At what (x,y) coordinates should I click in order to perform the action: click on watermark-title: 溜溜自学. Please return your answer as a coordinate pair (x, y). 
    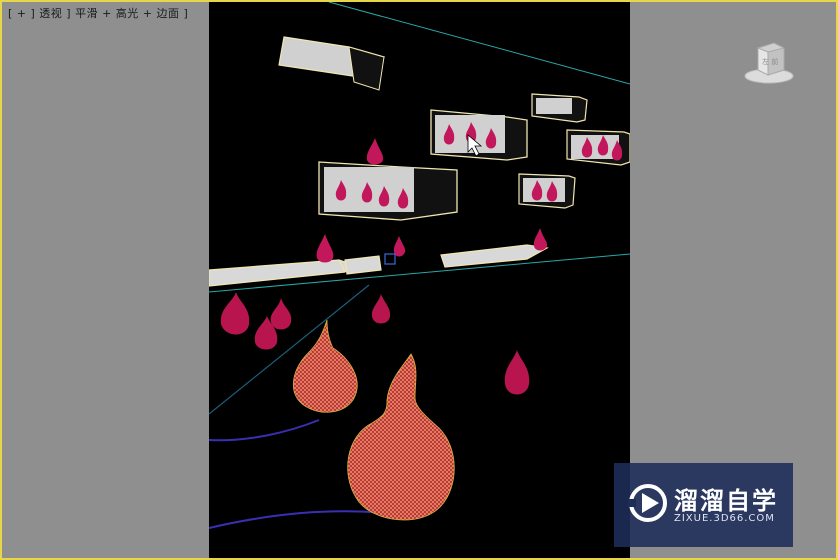
    Looking at the image, I should click on (726, 501).